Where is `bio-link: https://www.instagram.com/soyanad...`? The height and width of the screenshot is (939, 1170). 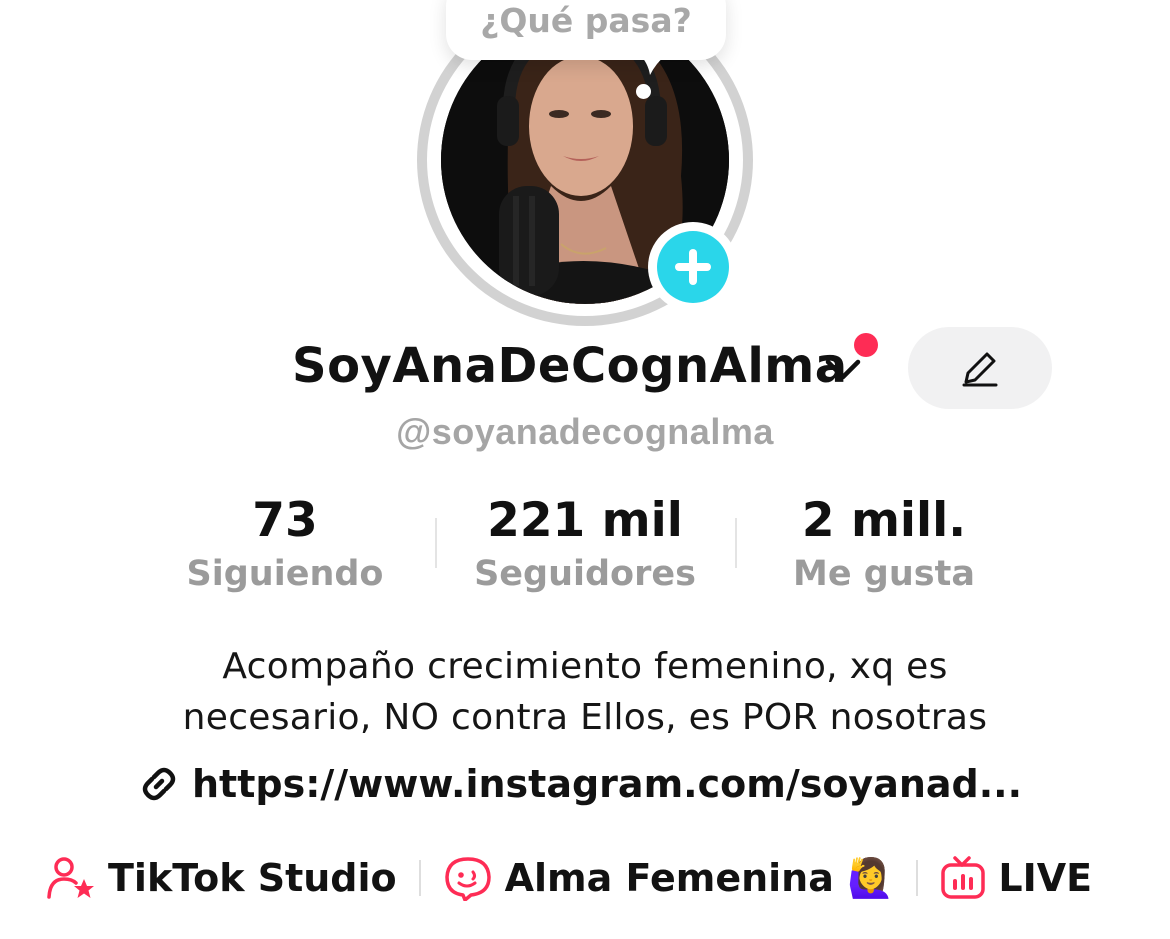
bio-link: https://www.instagram.com/soyanad... is located at coordinates (580, 784).